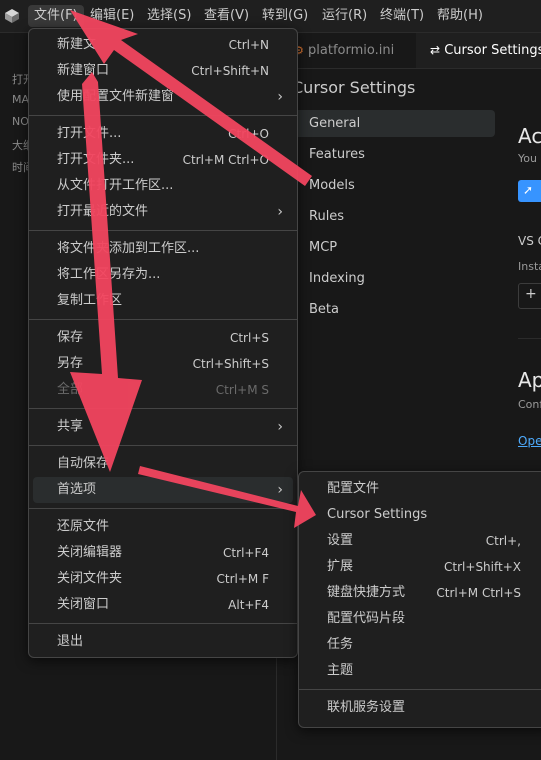 The height and width of the screenshot is (760, 541). Describe the element at coordinates (116, 96) in the screenshot. I see `menu-item-label: 使用配置文件新建窗` at that location.